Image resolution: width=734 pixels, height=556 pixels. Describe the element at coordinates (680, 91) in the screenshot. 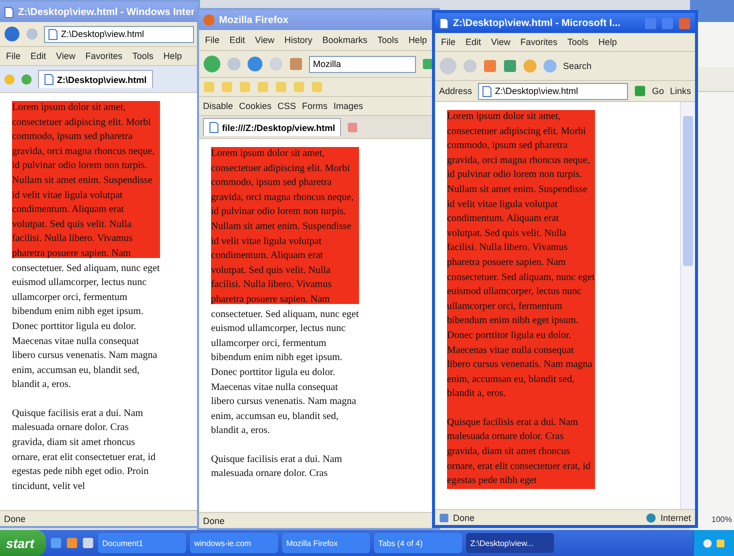

I see `links-label: Links` at that location.